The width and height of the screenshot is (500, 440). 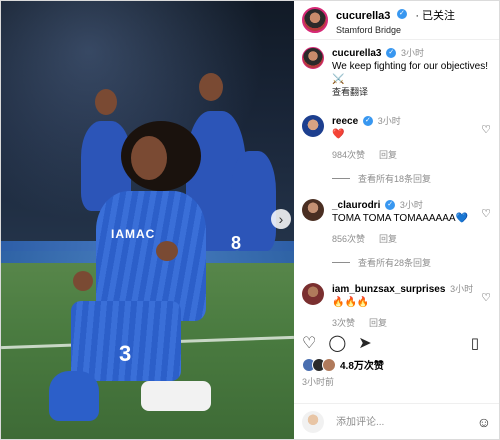 I want to click on comment-input, so click(x=405, y=422).